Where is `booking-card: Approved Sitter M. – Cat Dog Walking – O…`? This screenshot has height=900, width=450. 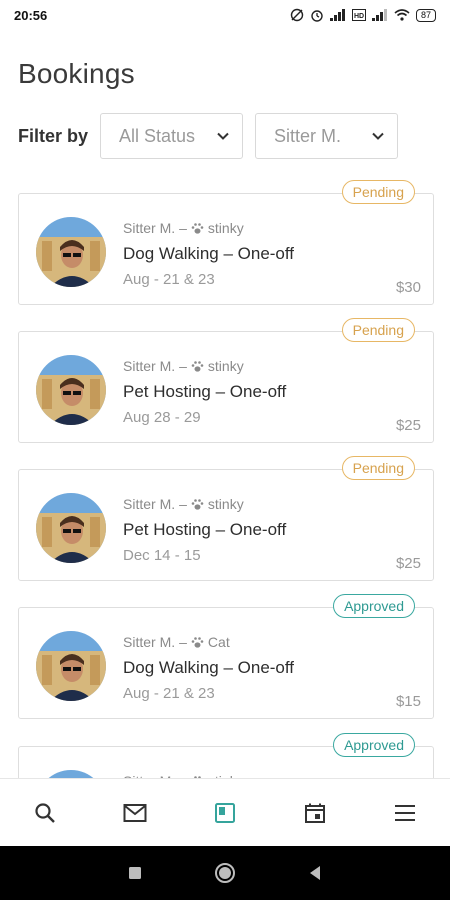 booking-card: Approved Sitter M. – Cat Dog Walking – O… is located at coordinates (226, 656).